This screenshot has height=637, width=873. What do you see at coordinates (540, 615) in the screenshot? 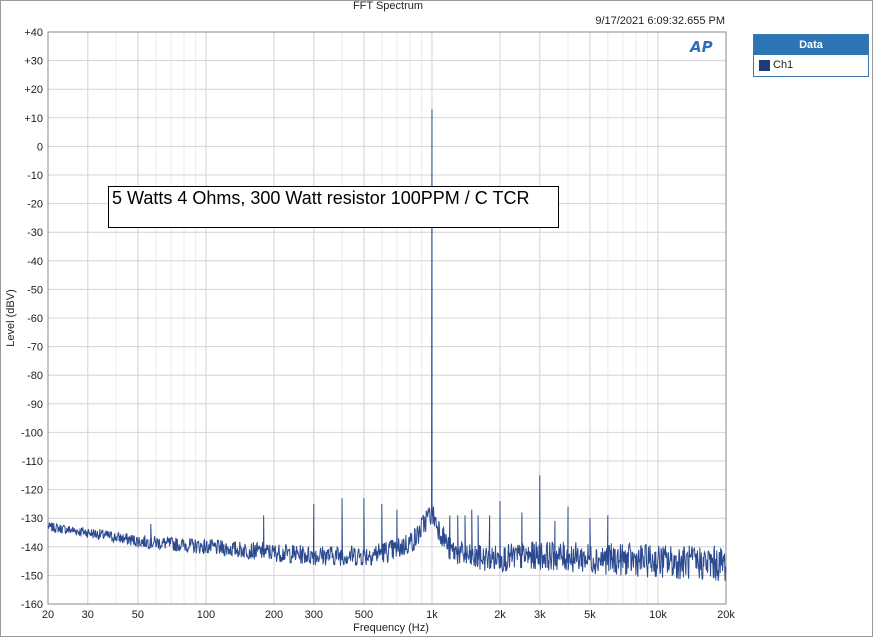
I see `x-tick-label: 3k` at bounding box center [540, 615].